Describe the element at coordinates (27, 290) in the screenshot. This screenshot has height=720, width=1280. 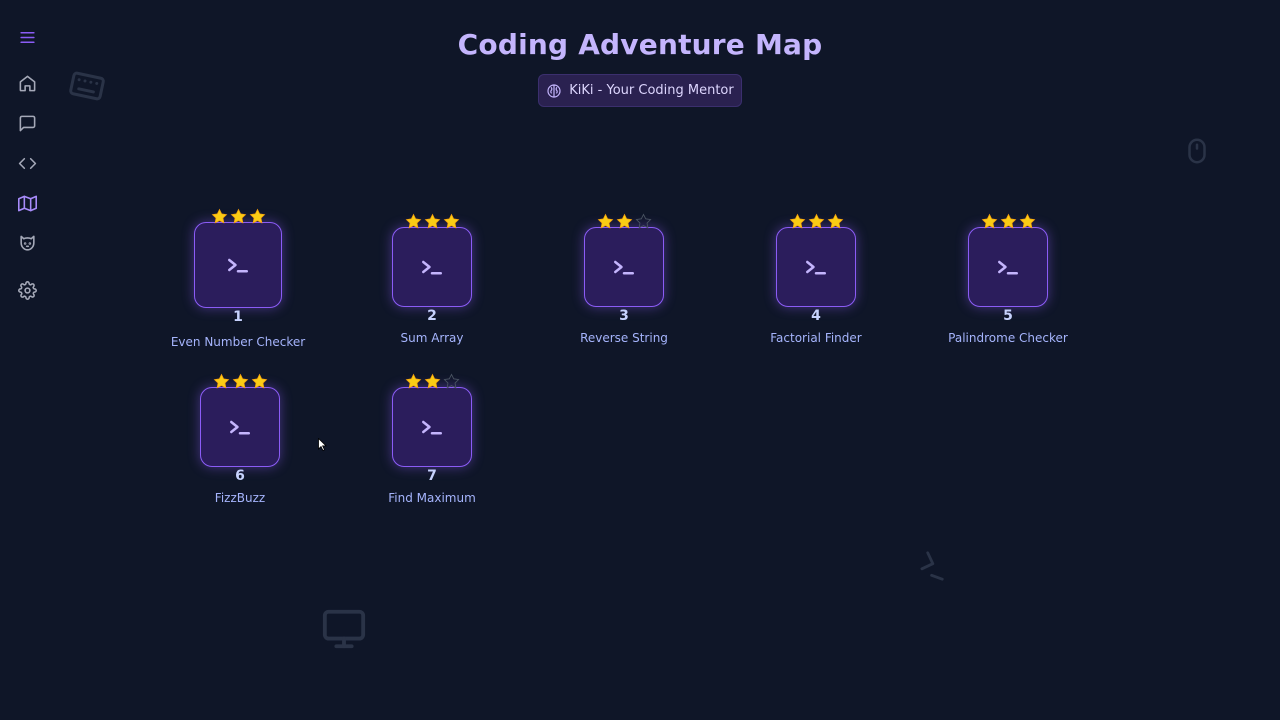
I see `gear-icon` at that location.